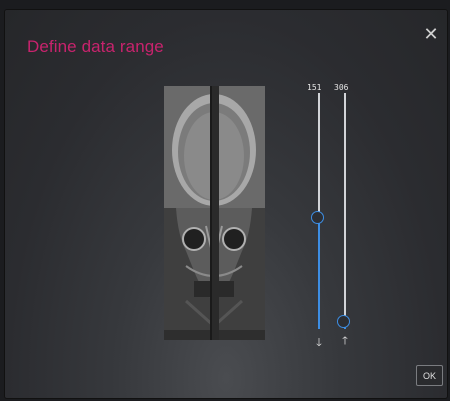 Image resolution: width=450 pixels, height=401 pixels. Describe the element at coordinates (319, 273) in the screenshot. I see `lower-slider-fill` at that location.